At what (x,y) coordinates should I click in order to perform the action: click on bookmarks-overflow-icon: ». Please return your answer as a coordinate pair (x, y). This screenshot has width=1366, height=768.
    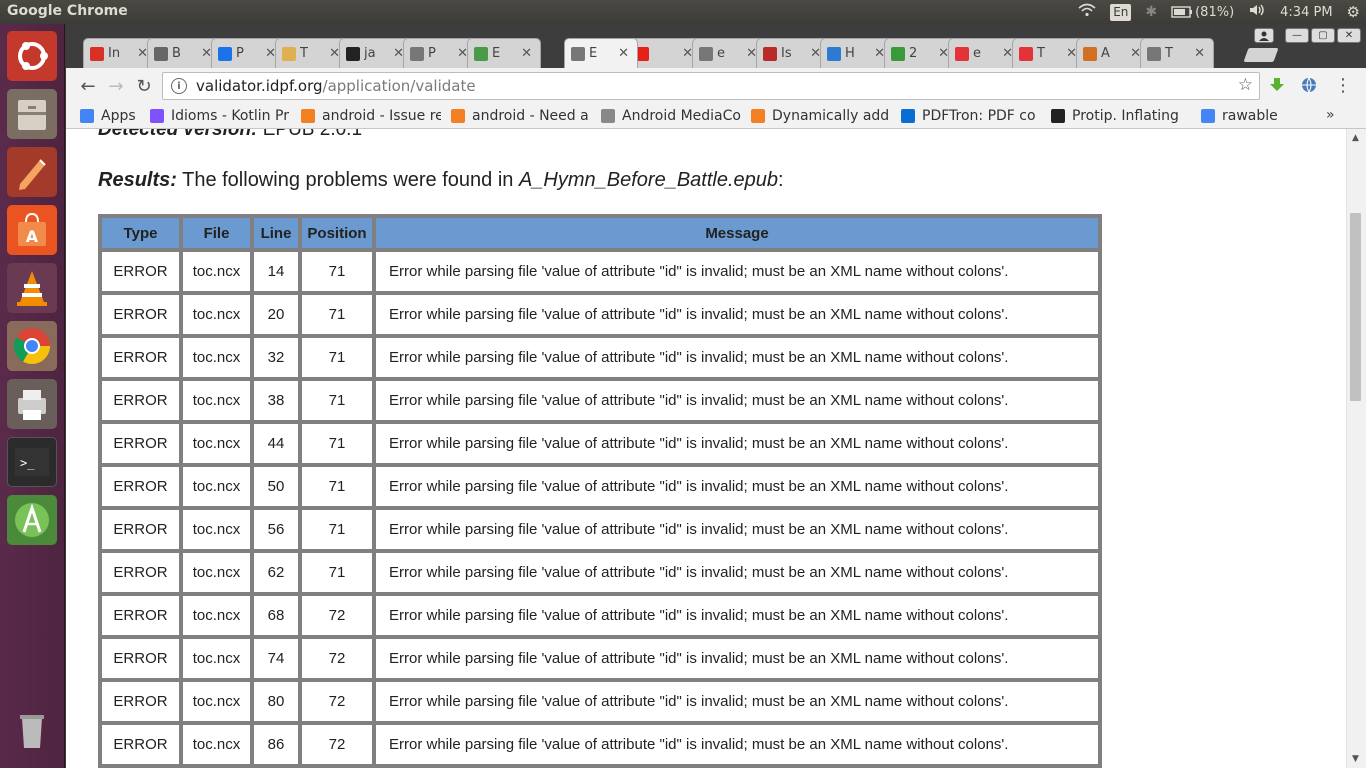
    Looking at the image, I should click on (1330, 115).